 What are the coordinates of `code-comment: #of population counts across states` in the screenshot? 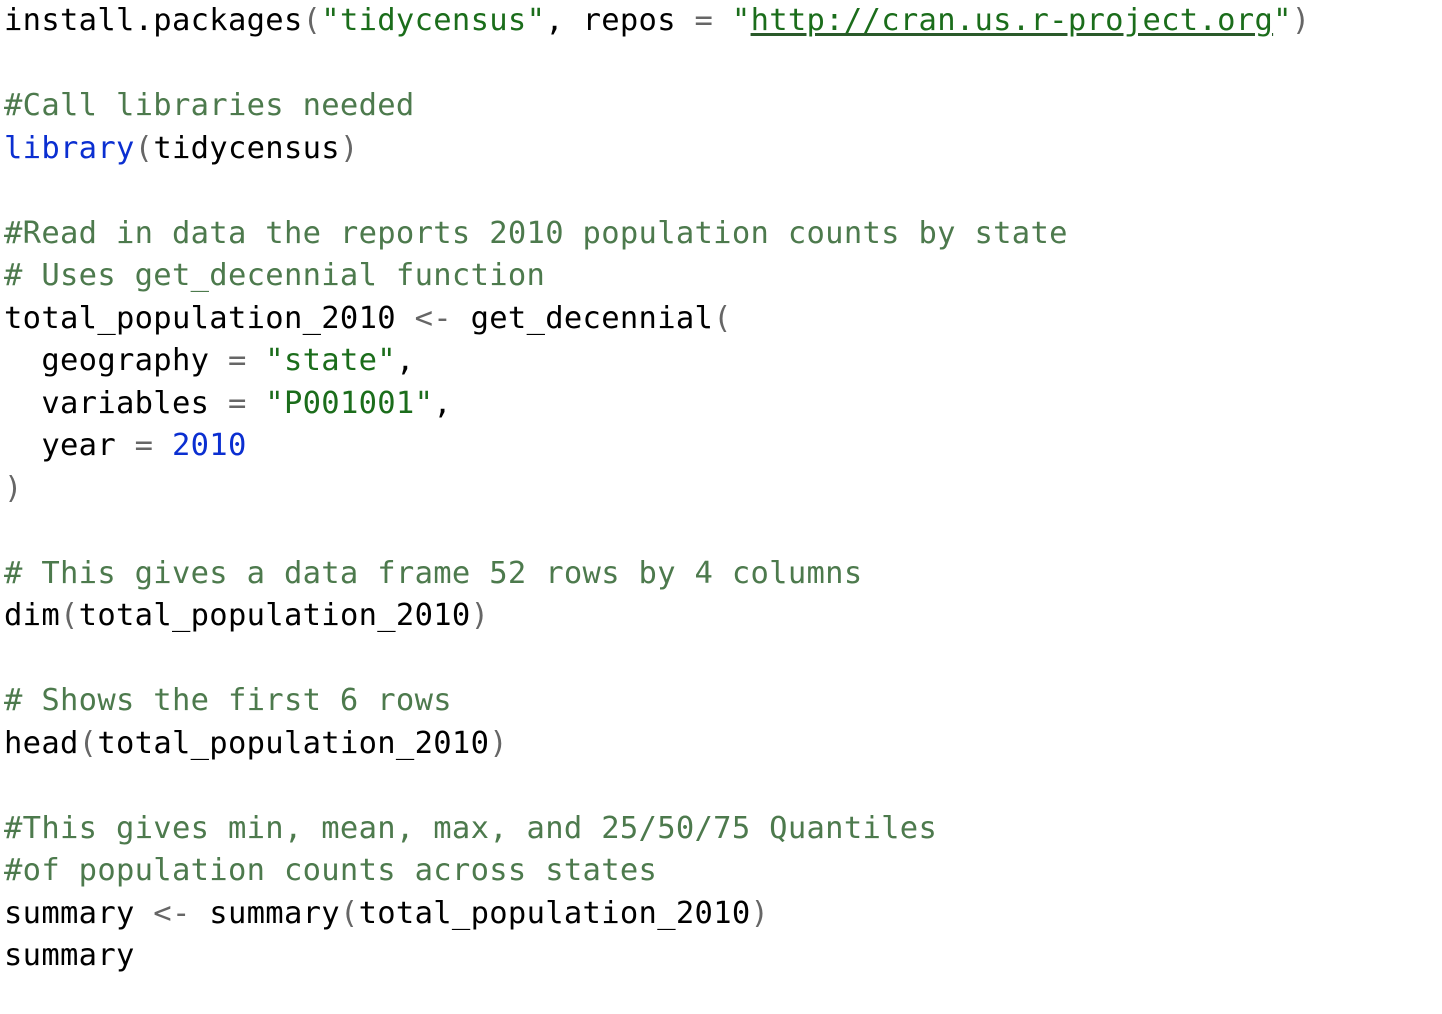 It's located at (331, 870).